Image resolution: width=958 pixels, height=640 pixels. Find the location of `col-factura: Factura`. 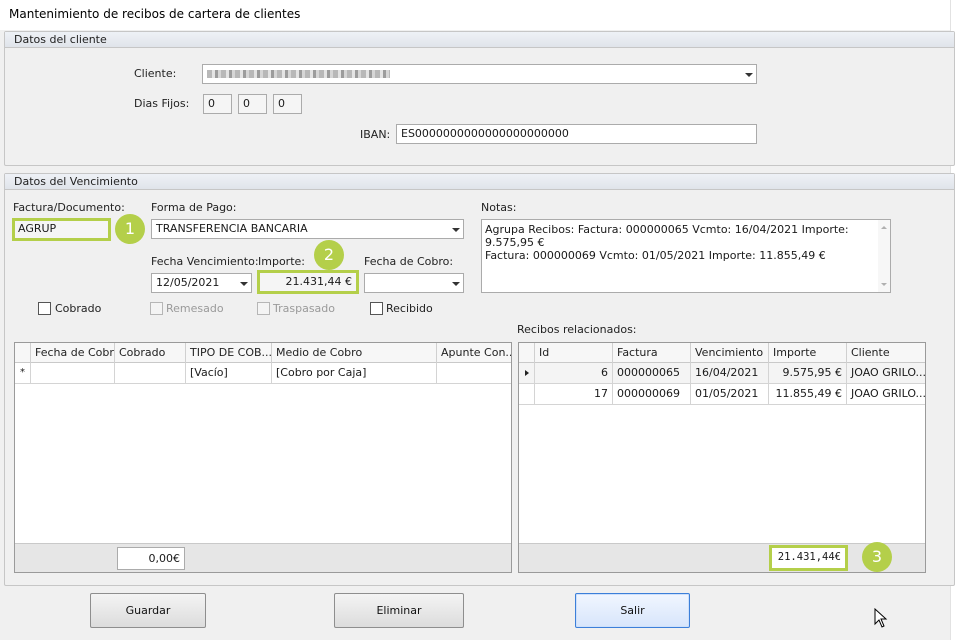

col-factura: Factura is located at coordinates (652, 353).